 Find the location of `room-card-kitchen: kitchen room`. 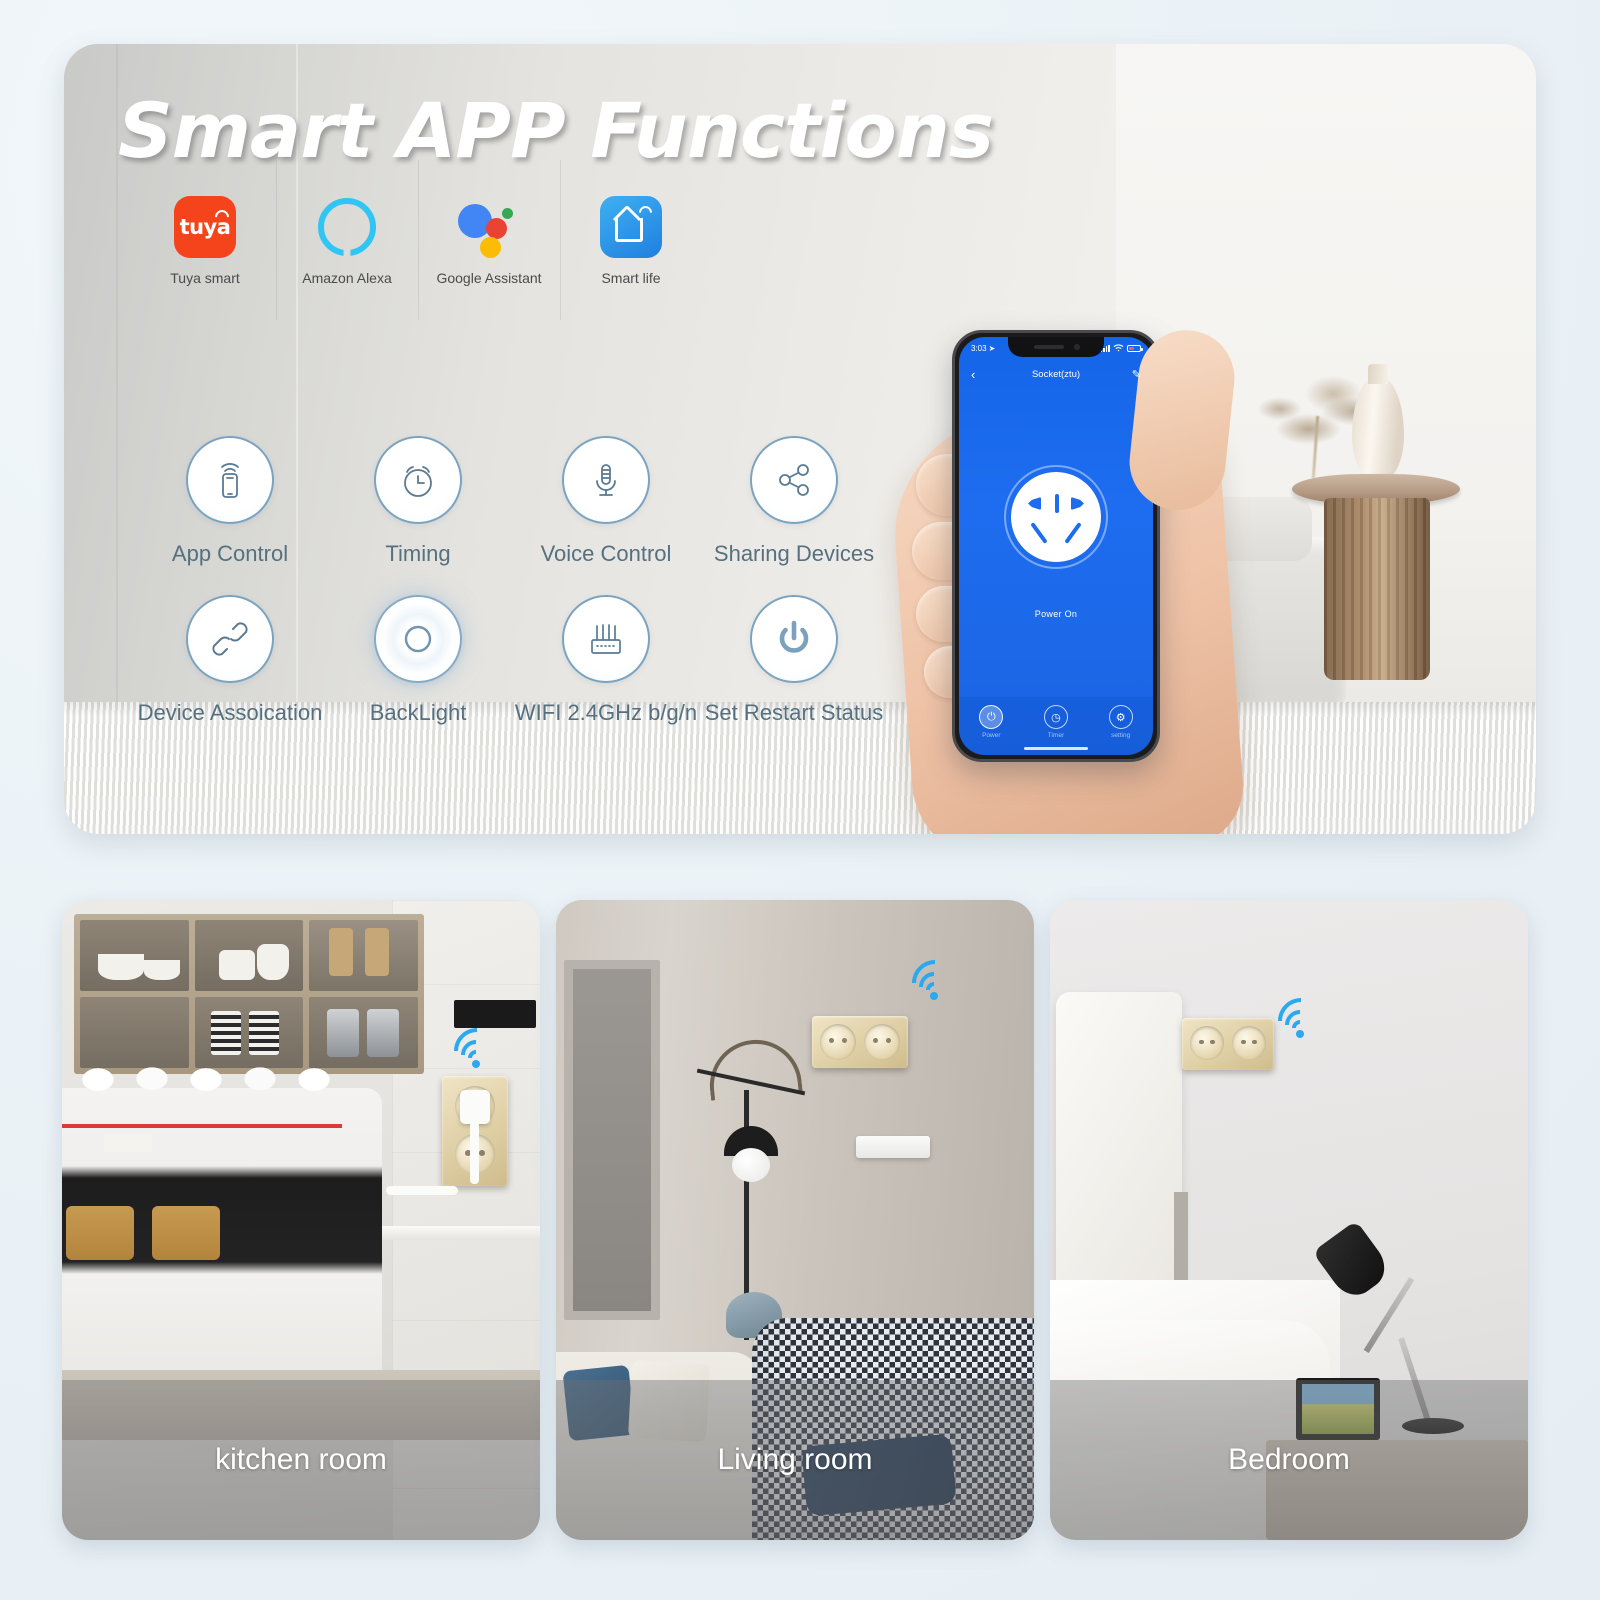

room-card-kitchen: kitchen room is located at coordinates (301, 1220).